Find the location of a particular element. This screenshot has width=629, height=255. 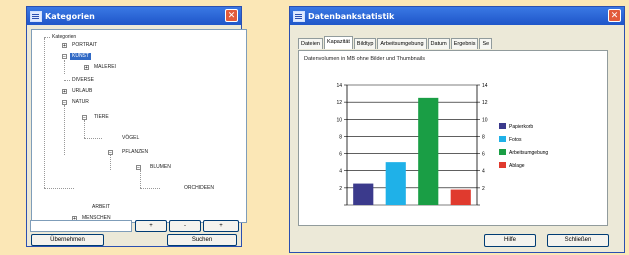

tree-item-kunst: KUNST is located at coordinates (80, 56).